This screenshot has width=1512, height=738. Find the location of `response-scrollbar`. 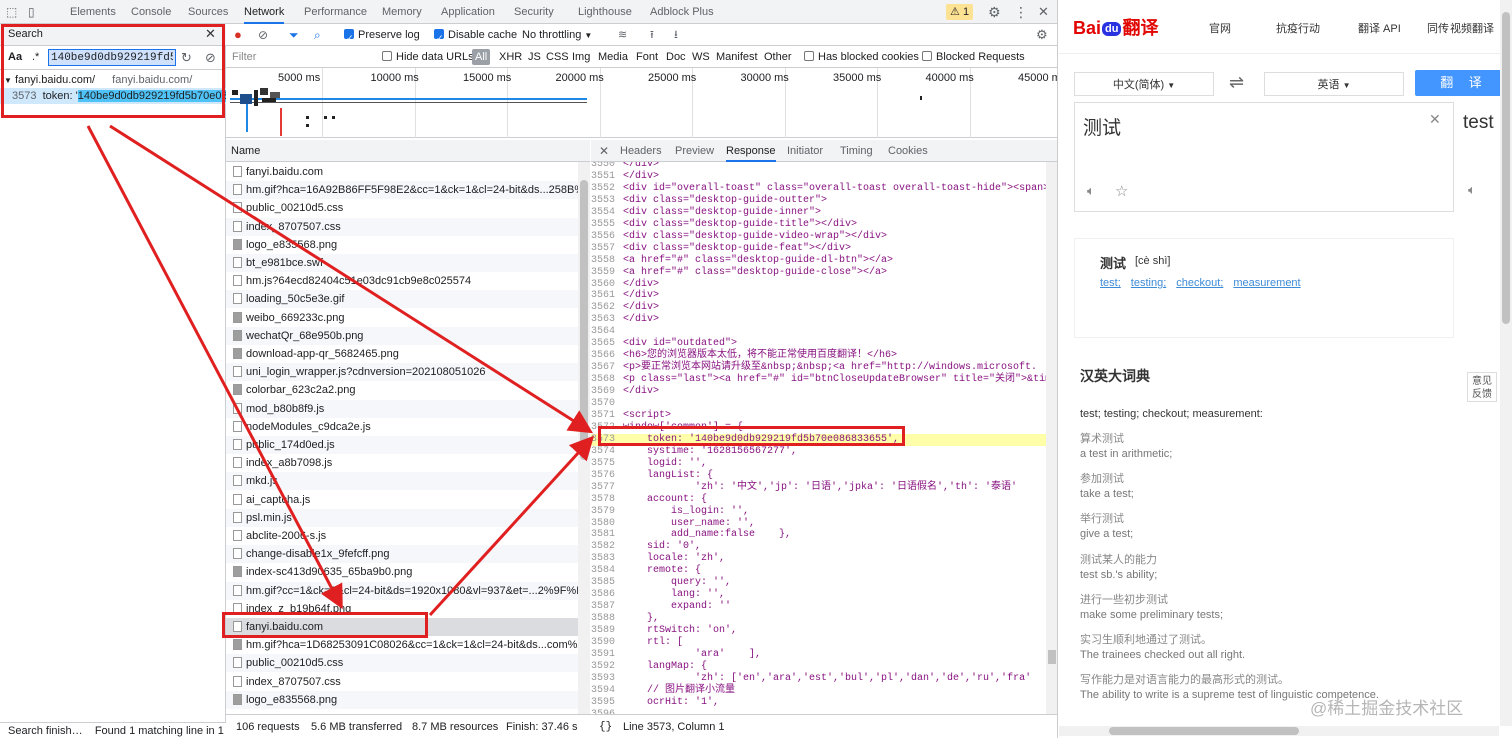

response-scrollbar is located at coordinates (1051, 438).